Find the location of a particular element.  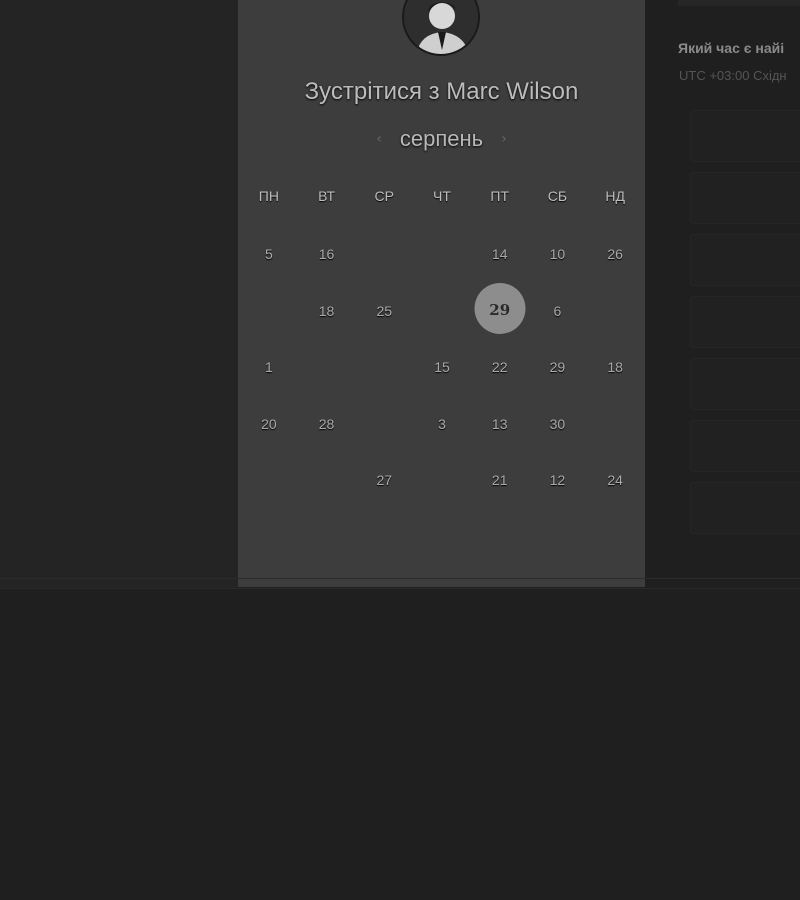

weekday-label: ЧТ is located at coordinates (442, 196).